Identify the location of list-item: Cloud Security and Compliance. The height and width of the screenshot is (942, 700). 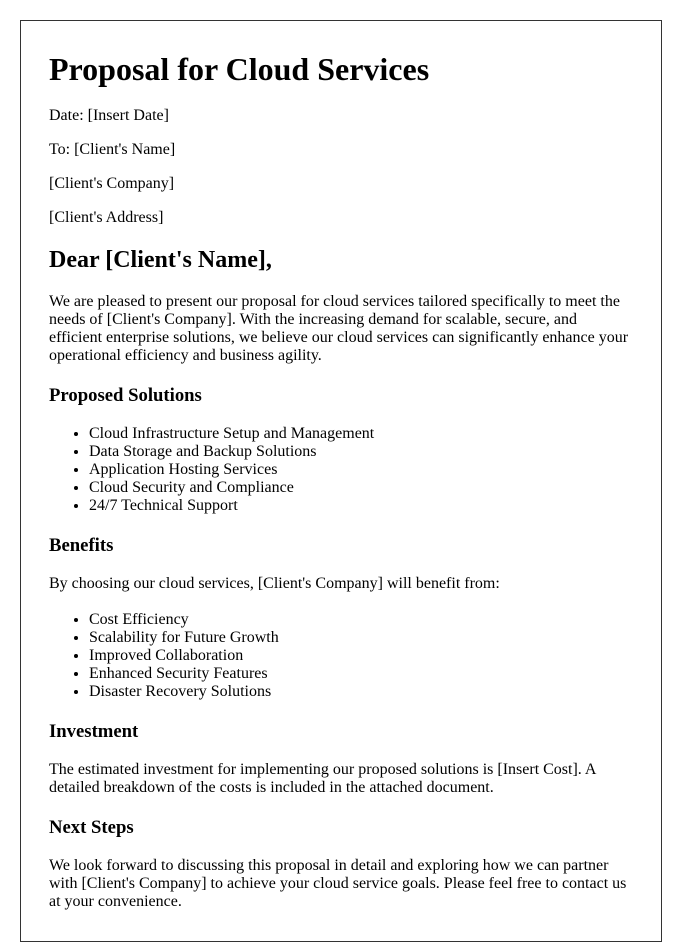
(361, 488).